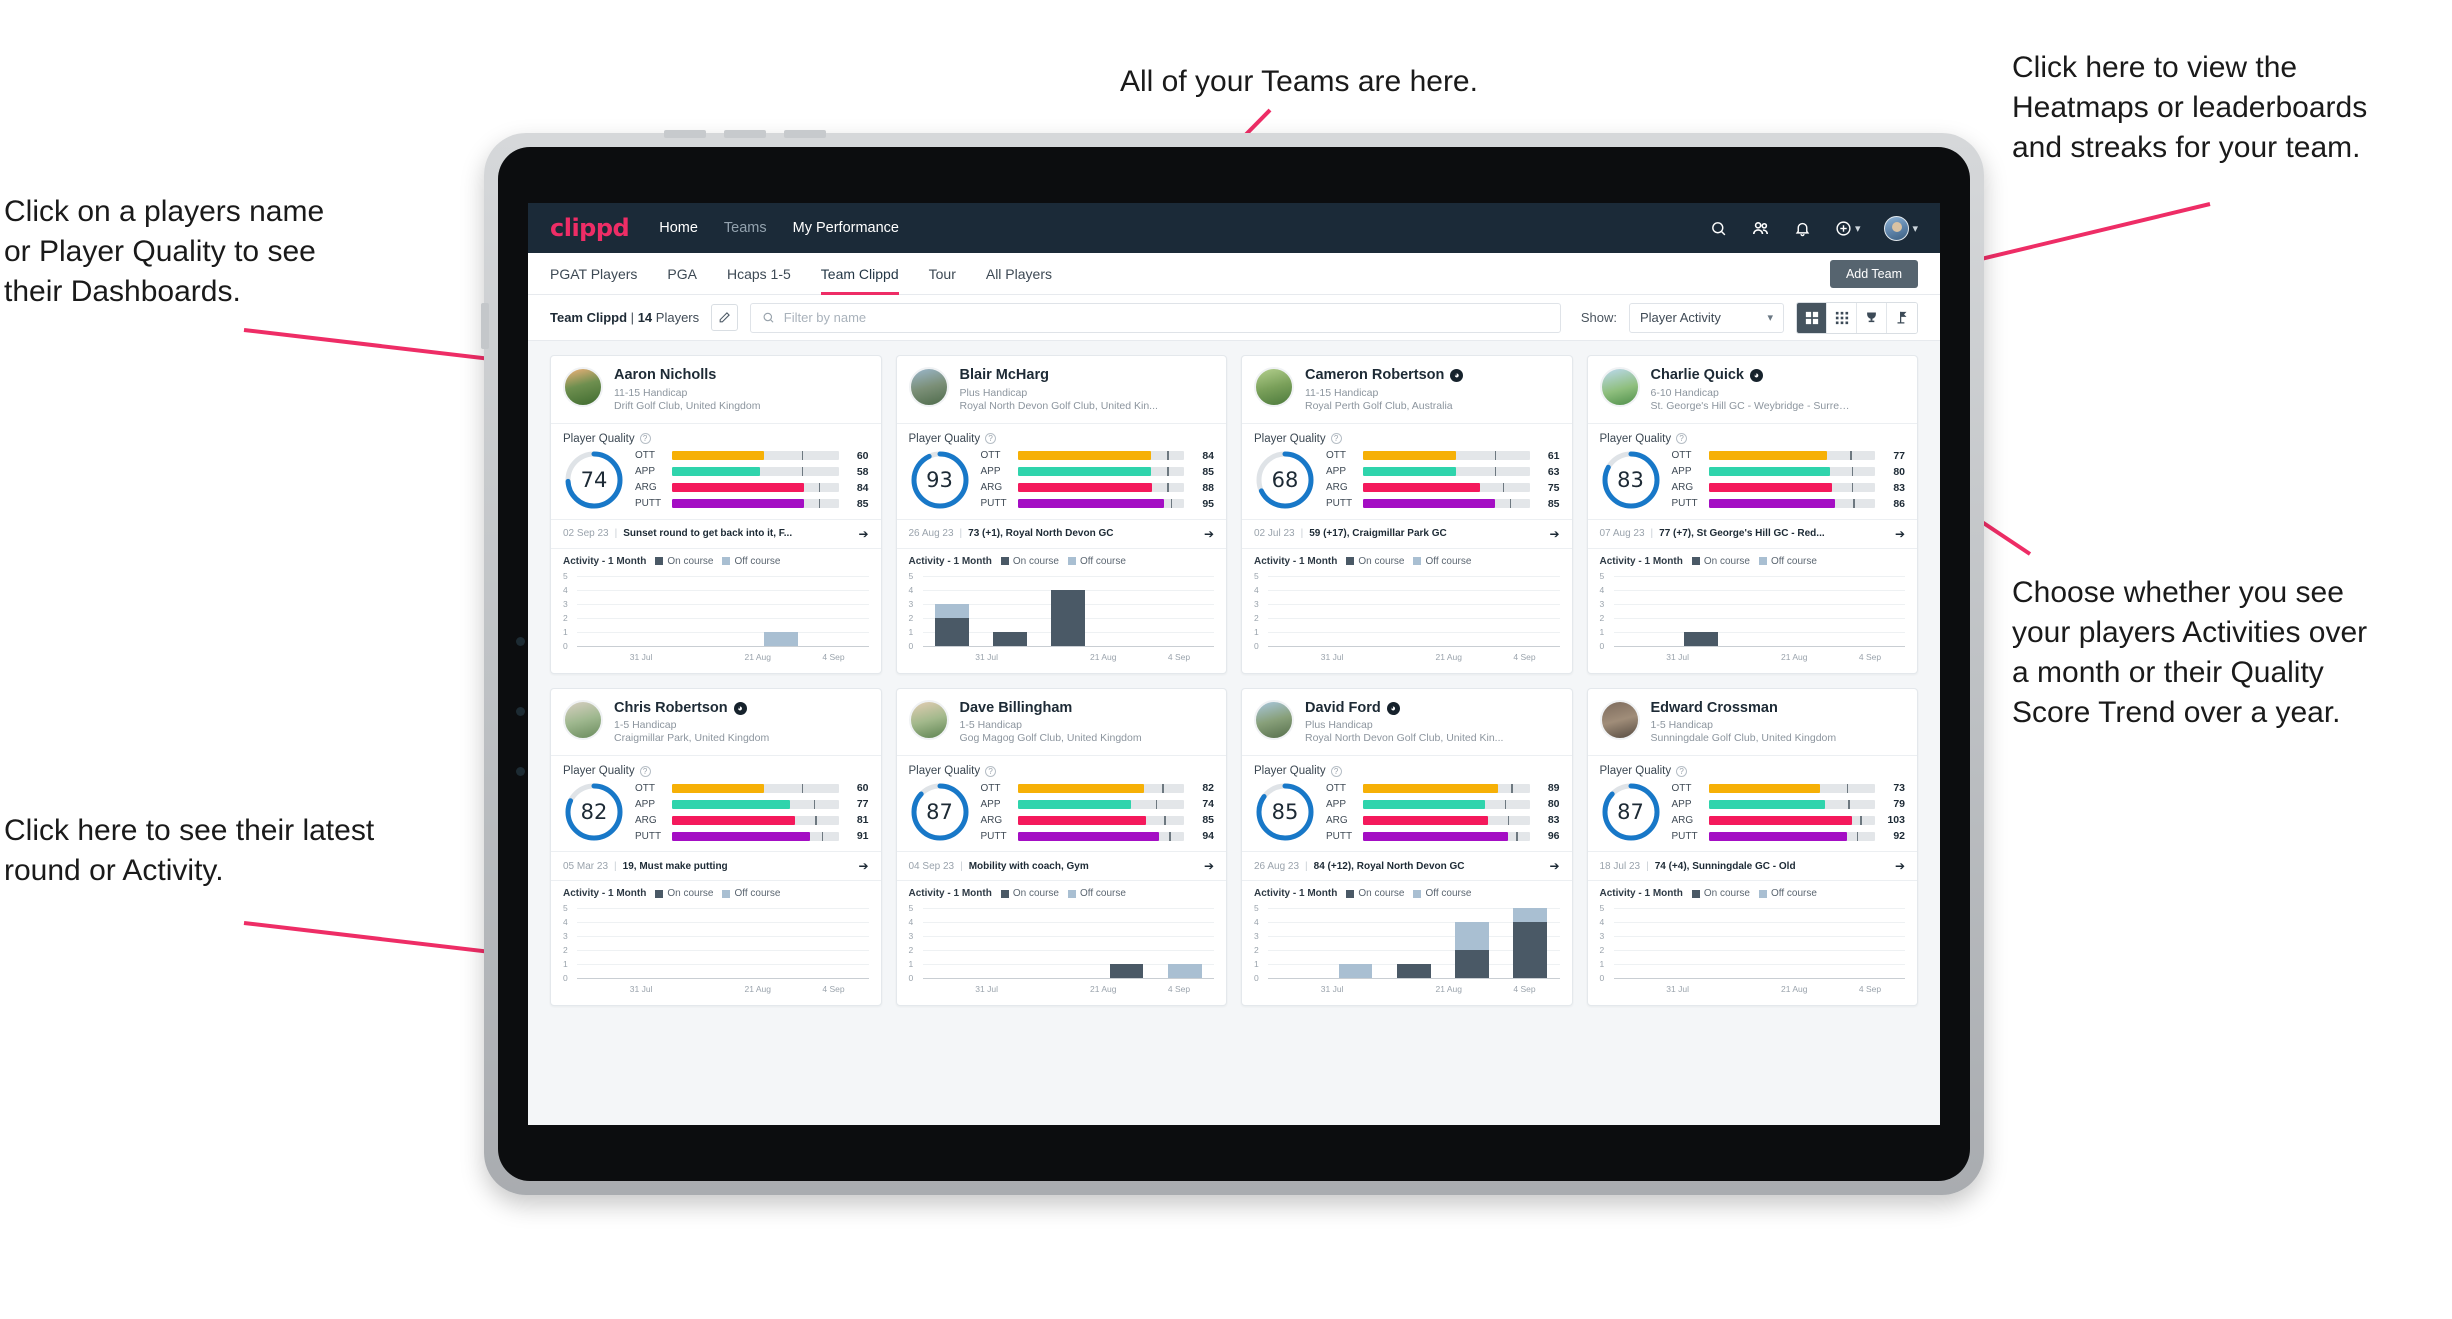  Describe the element at coordinates (1407, 471) in the screenshot. I see `player-quality-section: Player Quality? 68 OTT 61 APP 63 ARG 75 PUTT 85` at that location.